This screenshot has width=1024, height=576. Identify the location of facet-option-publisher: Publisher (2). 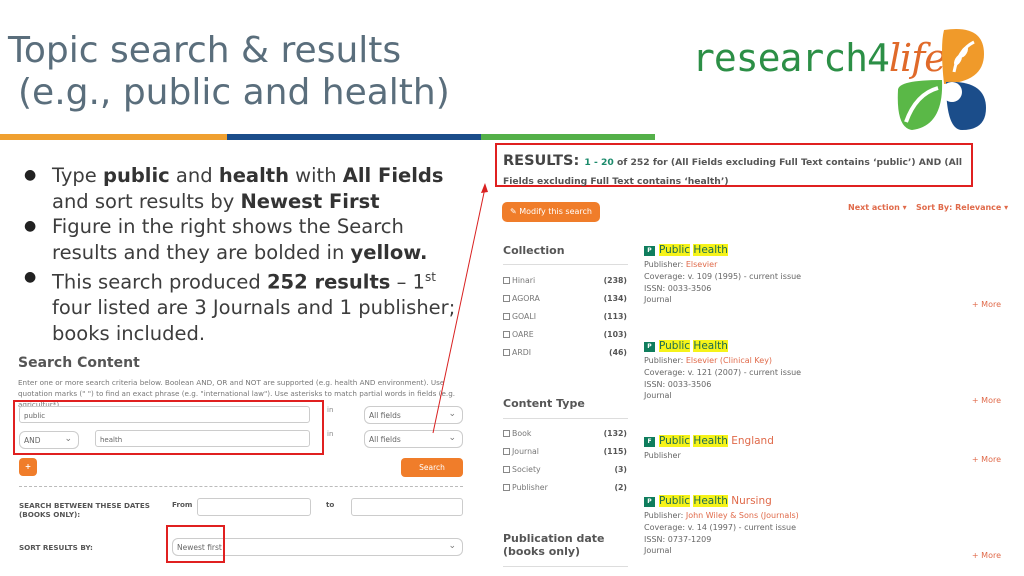
(565, 487).